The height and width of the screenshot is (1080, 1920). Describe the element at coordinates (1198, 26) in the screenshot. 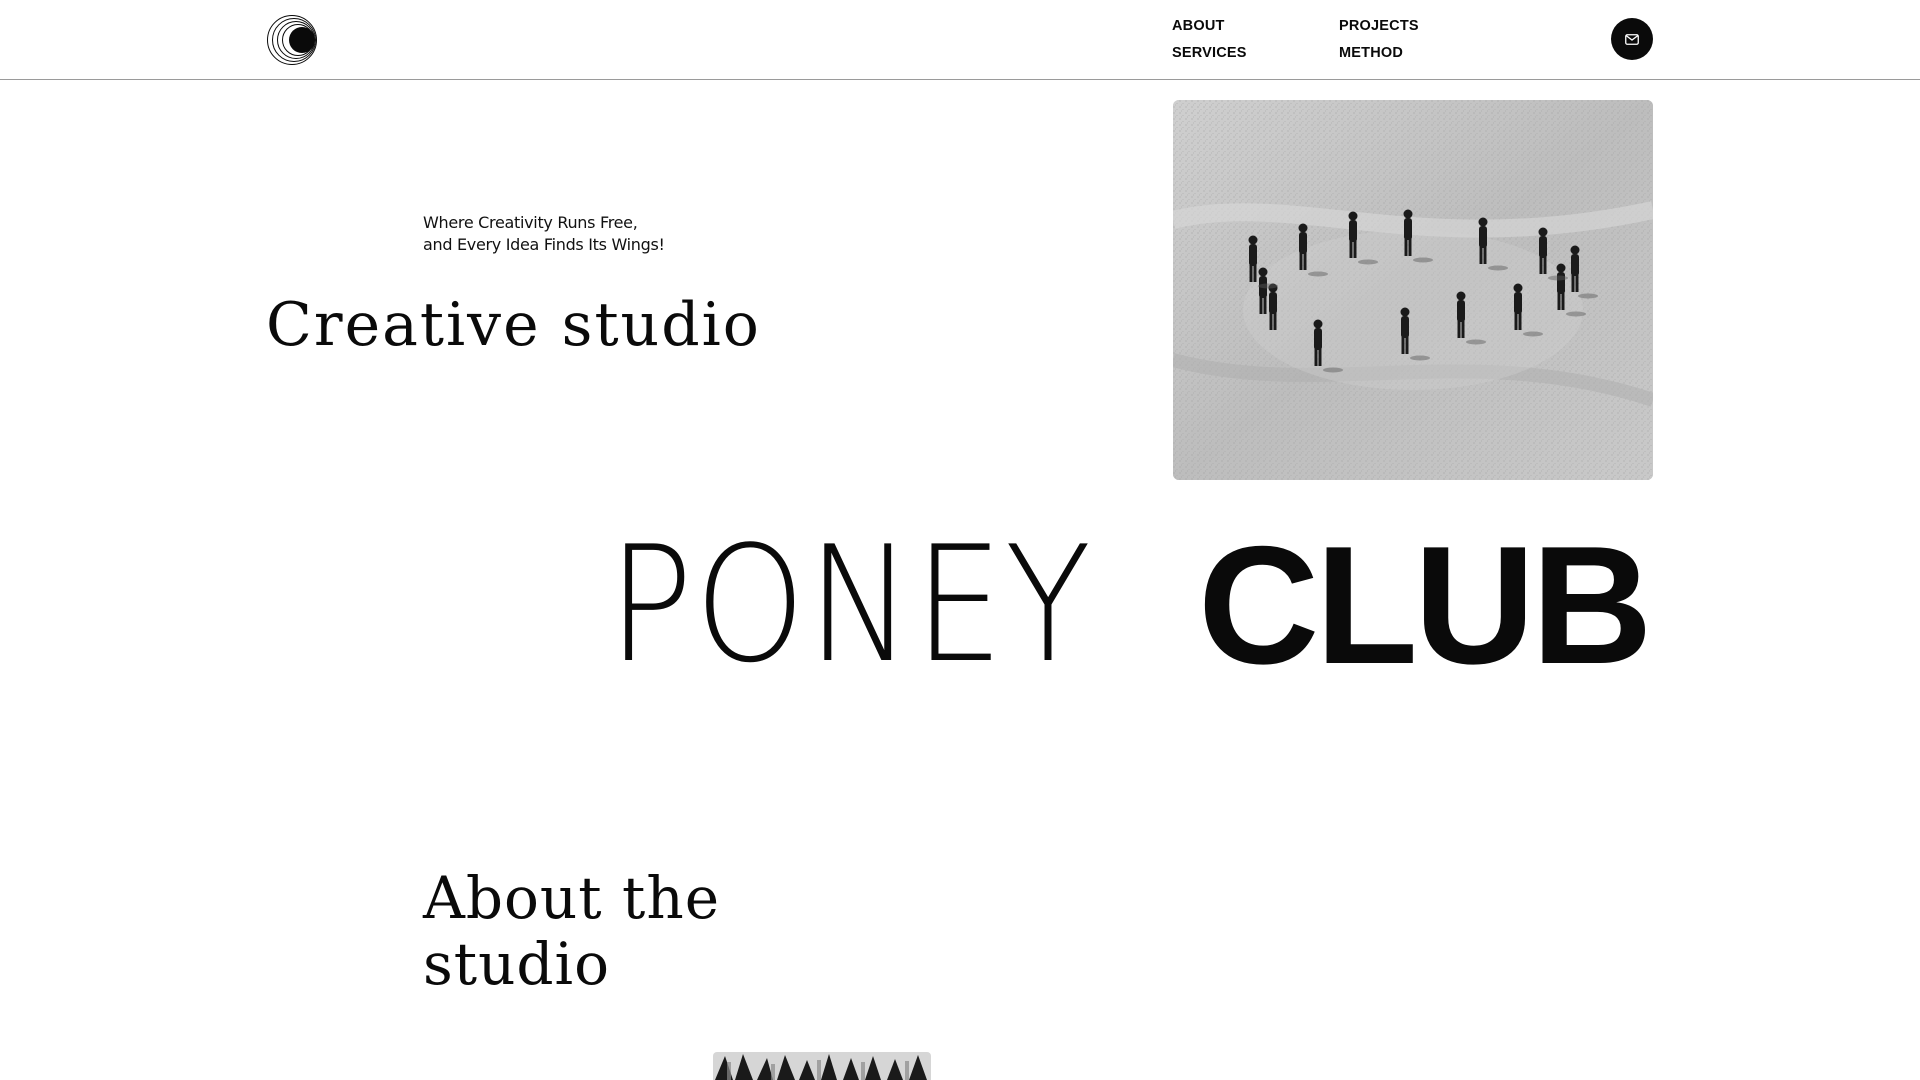

I see `nav-about: ABOUT` at that location.